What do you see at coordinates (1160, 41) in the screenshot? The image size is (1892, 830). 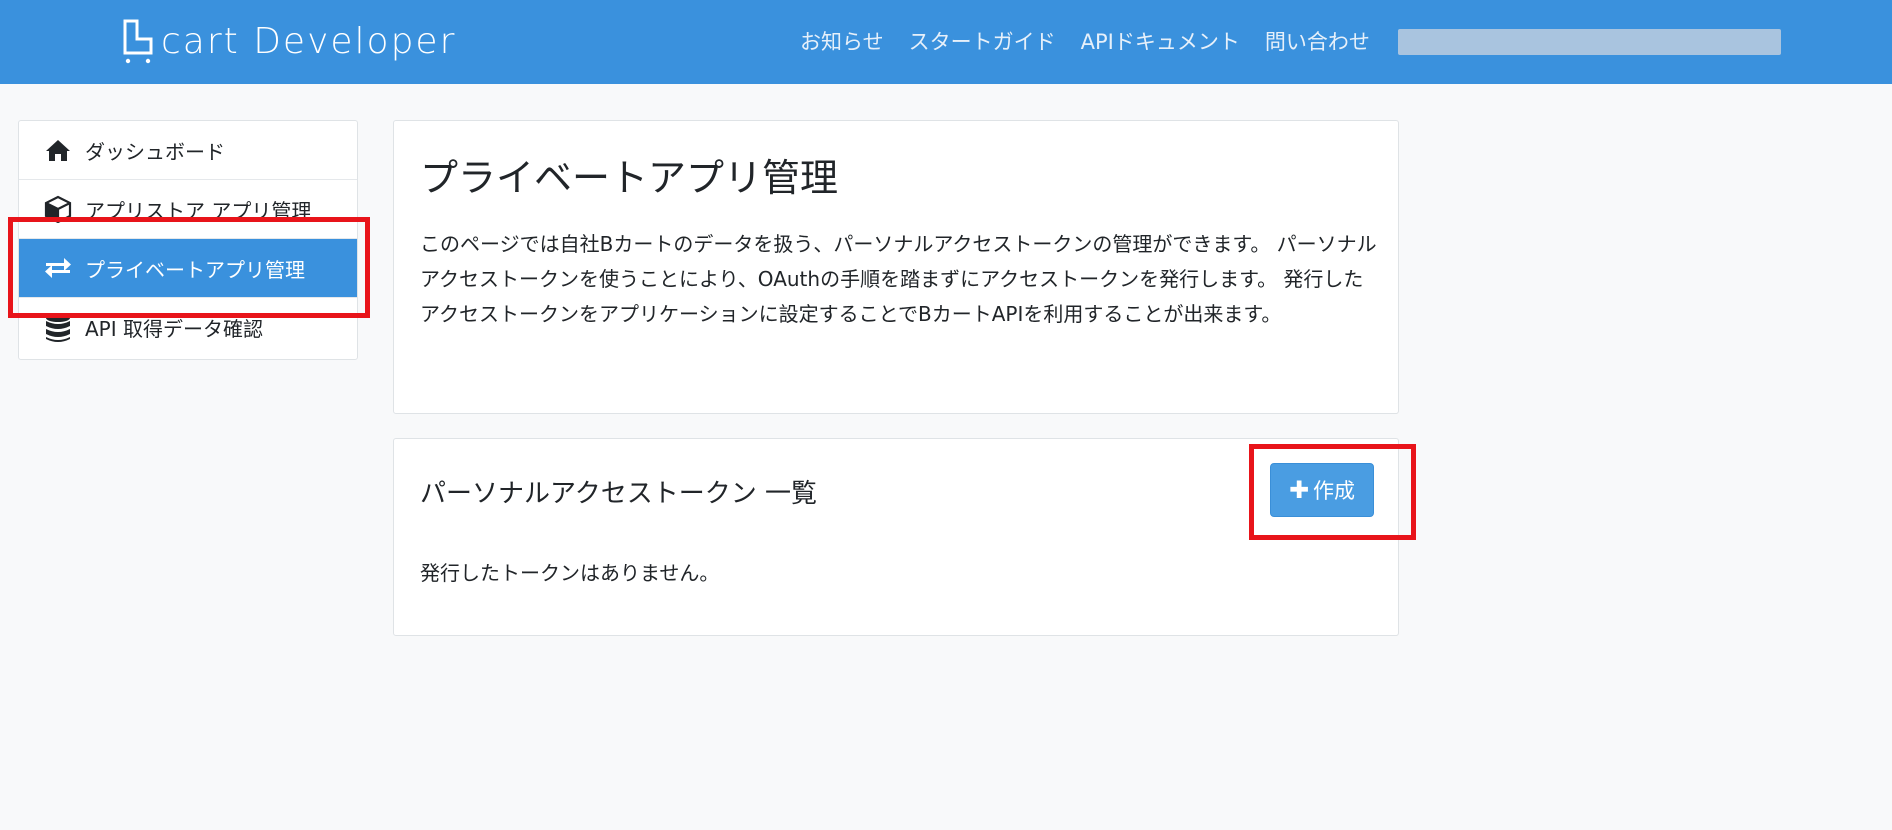 I see `nav-link-api-docs: APIドキュメント` at bounding box center [1160, 41].